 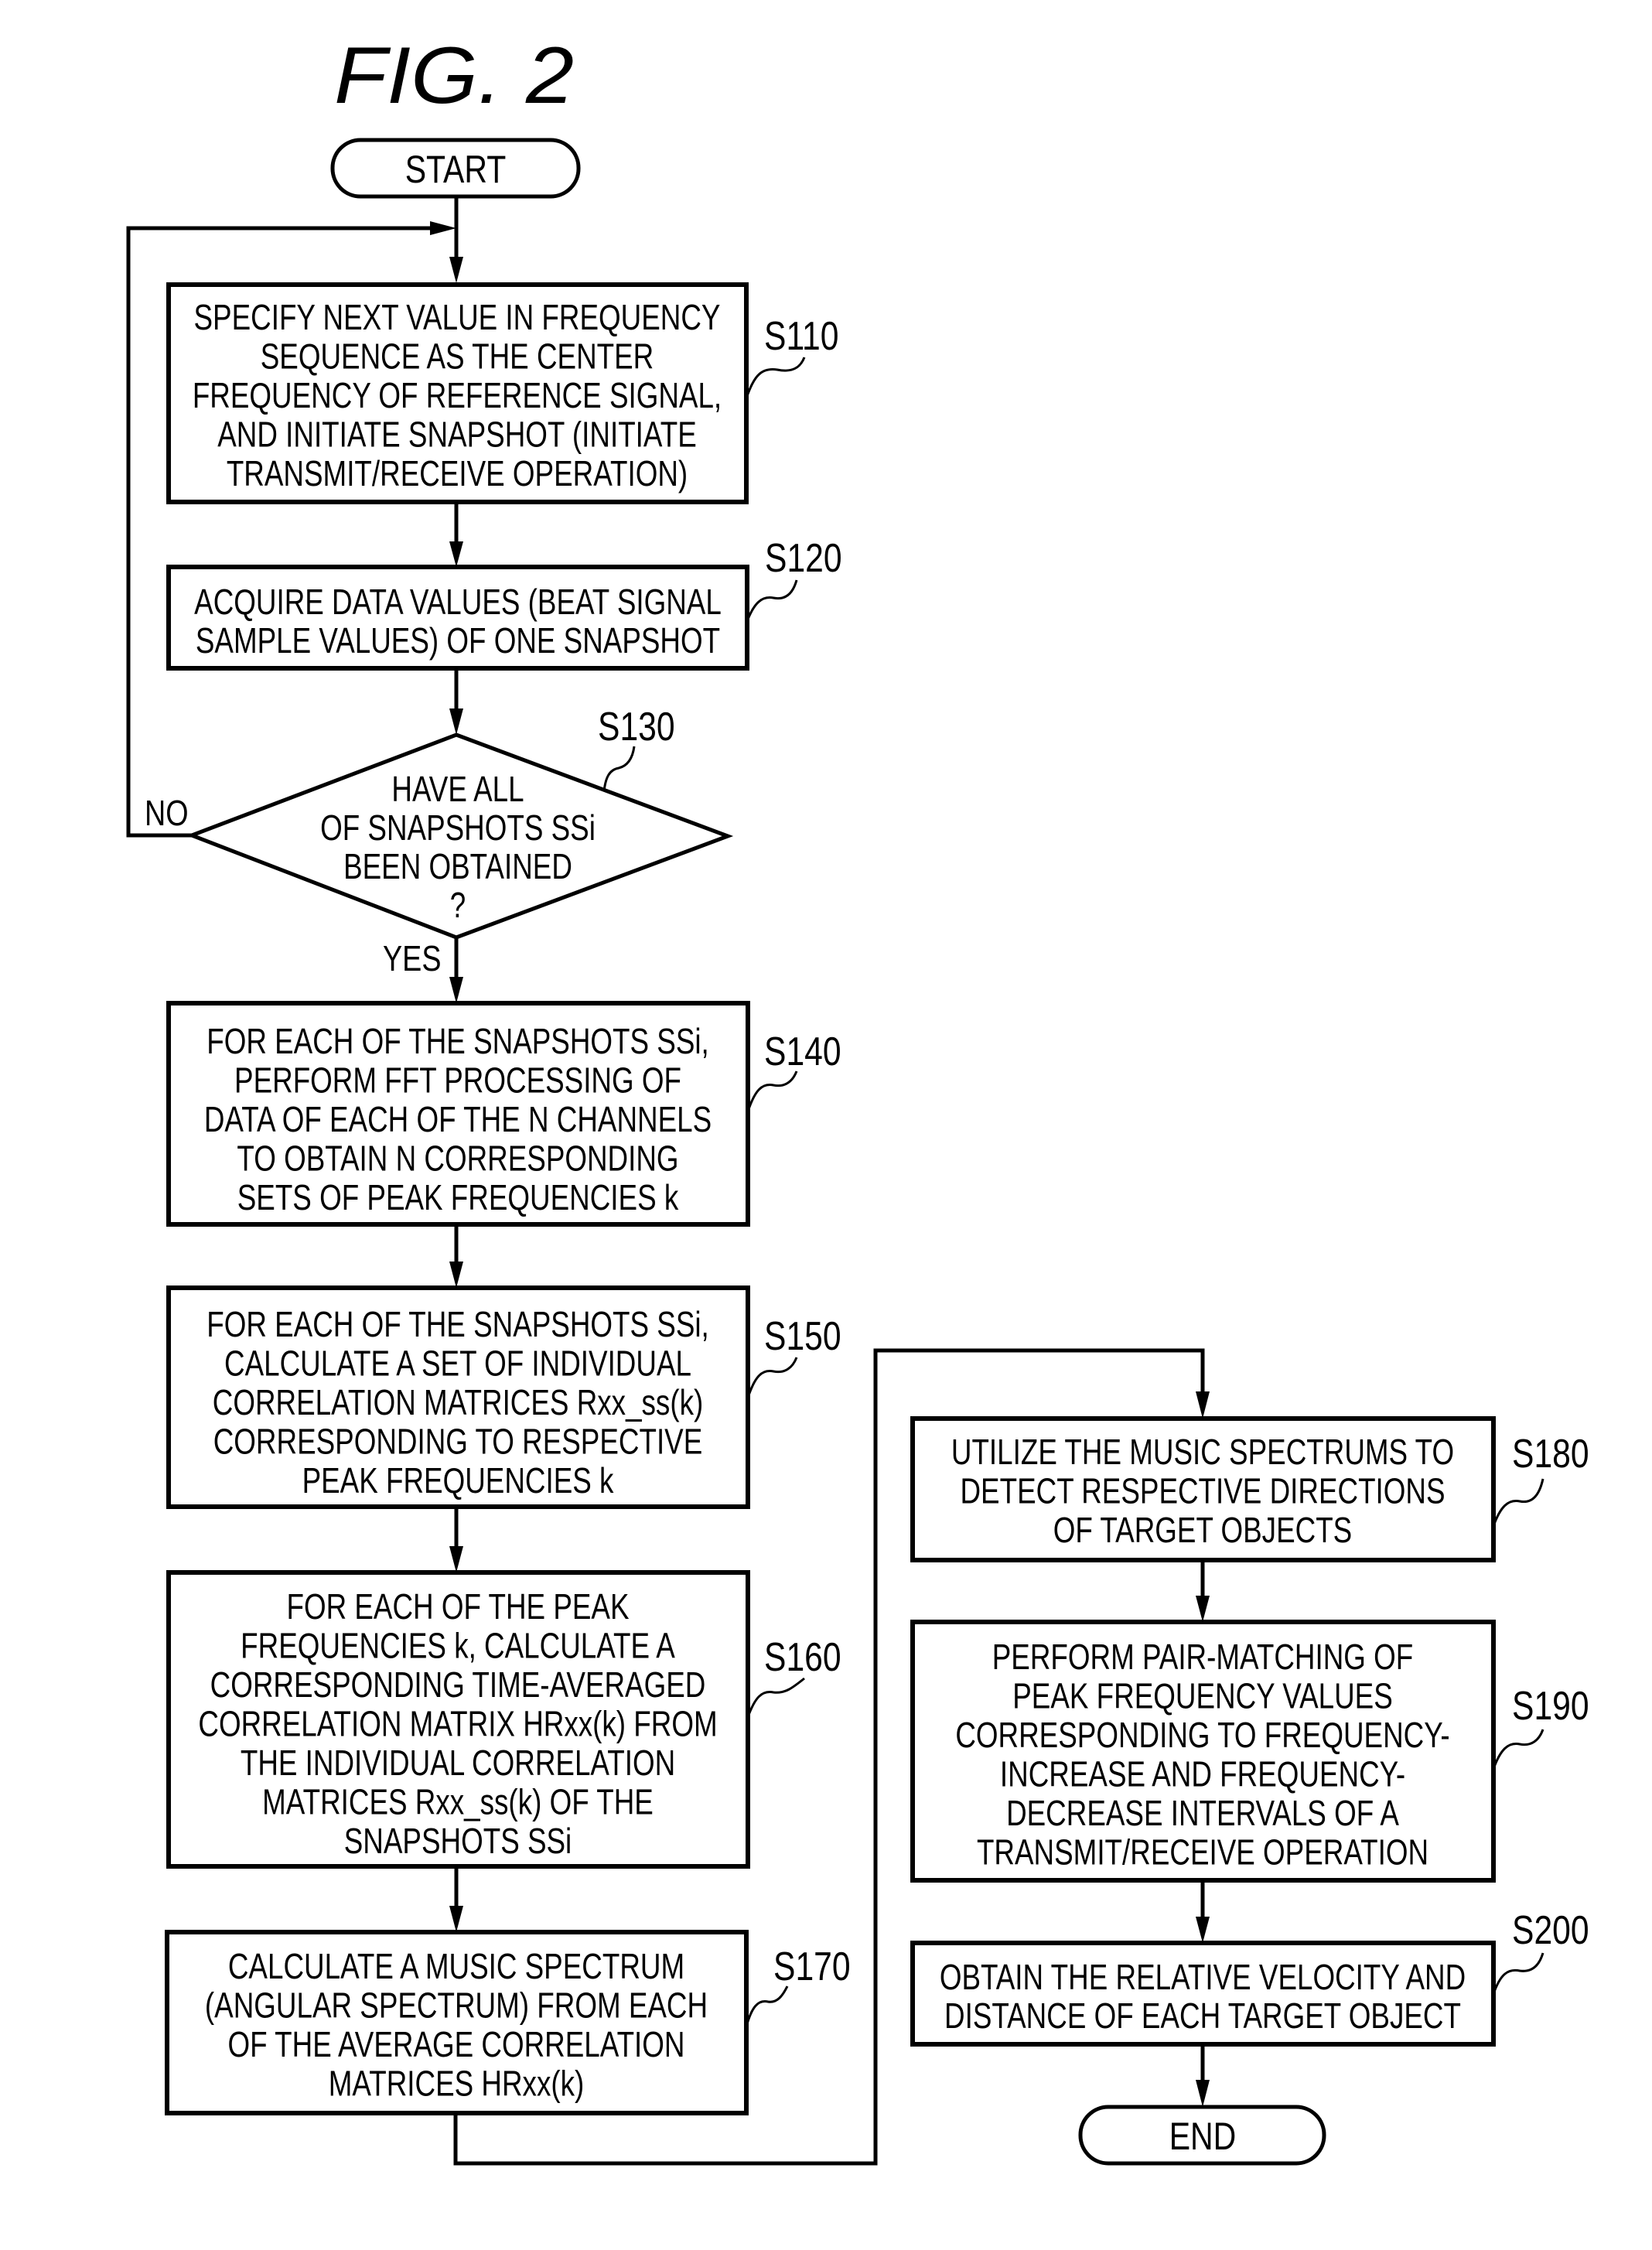 I want to click on text-line: (ANGULAR SPECTRUM) FROM EACH, so click(x=456, y=2005).